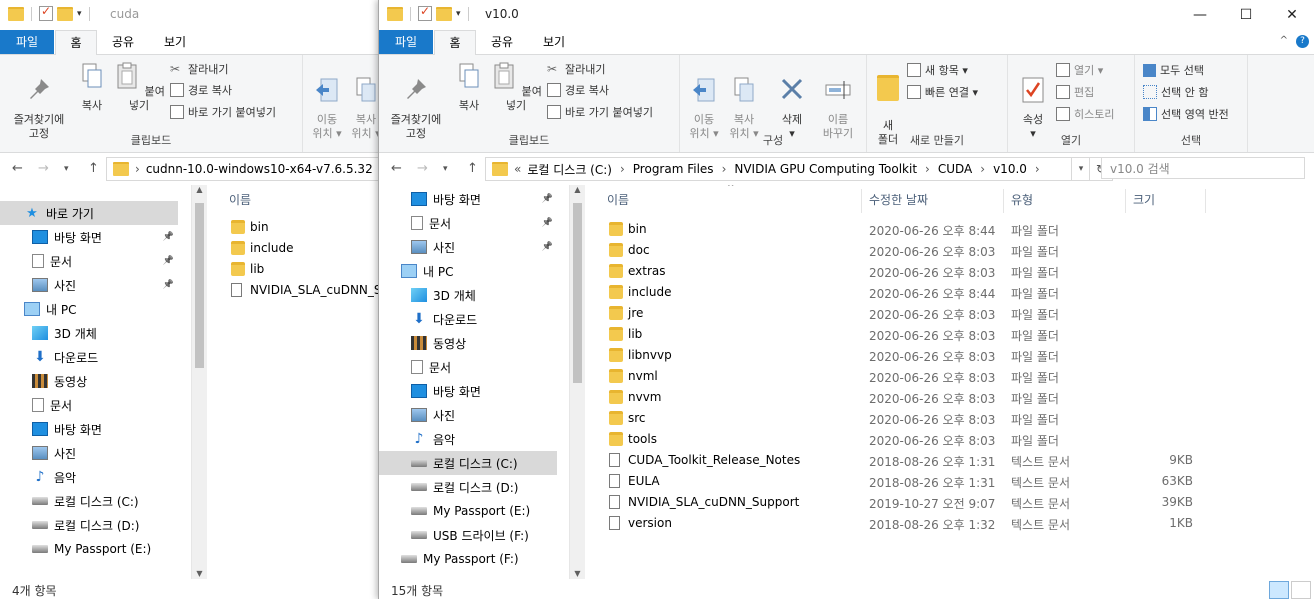 This screenshot has width=1314, height=599. I want to click on nav-item: 문서, so click(89, 405).